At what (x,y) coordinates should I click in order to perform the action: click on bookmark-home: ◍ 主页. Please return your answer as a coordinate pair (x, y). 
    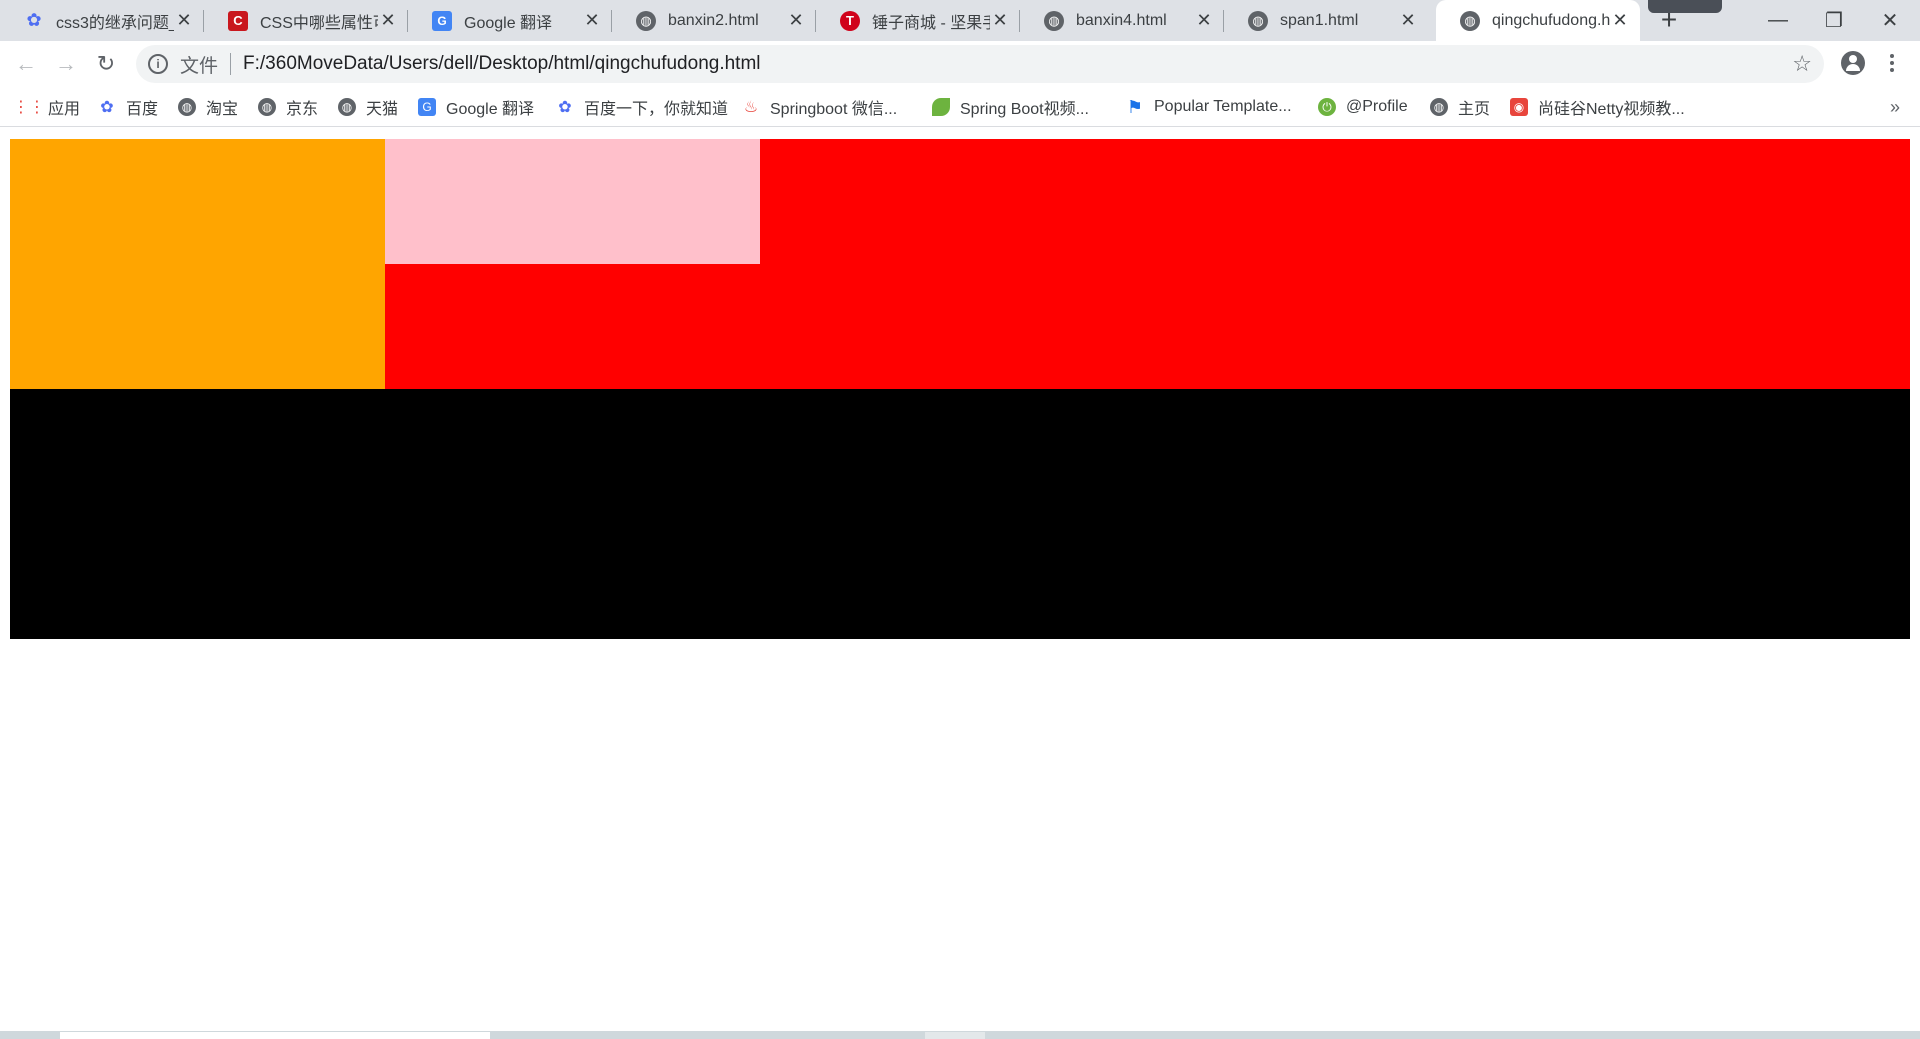
    Looking at the image, I should click on (1460, 107).